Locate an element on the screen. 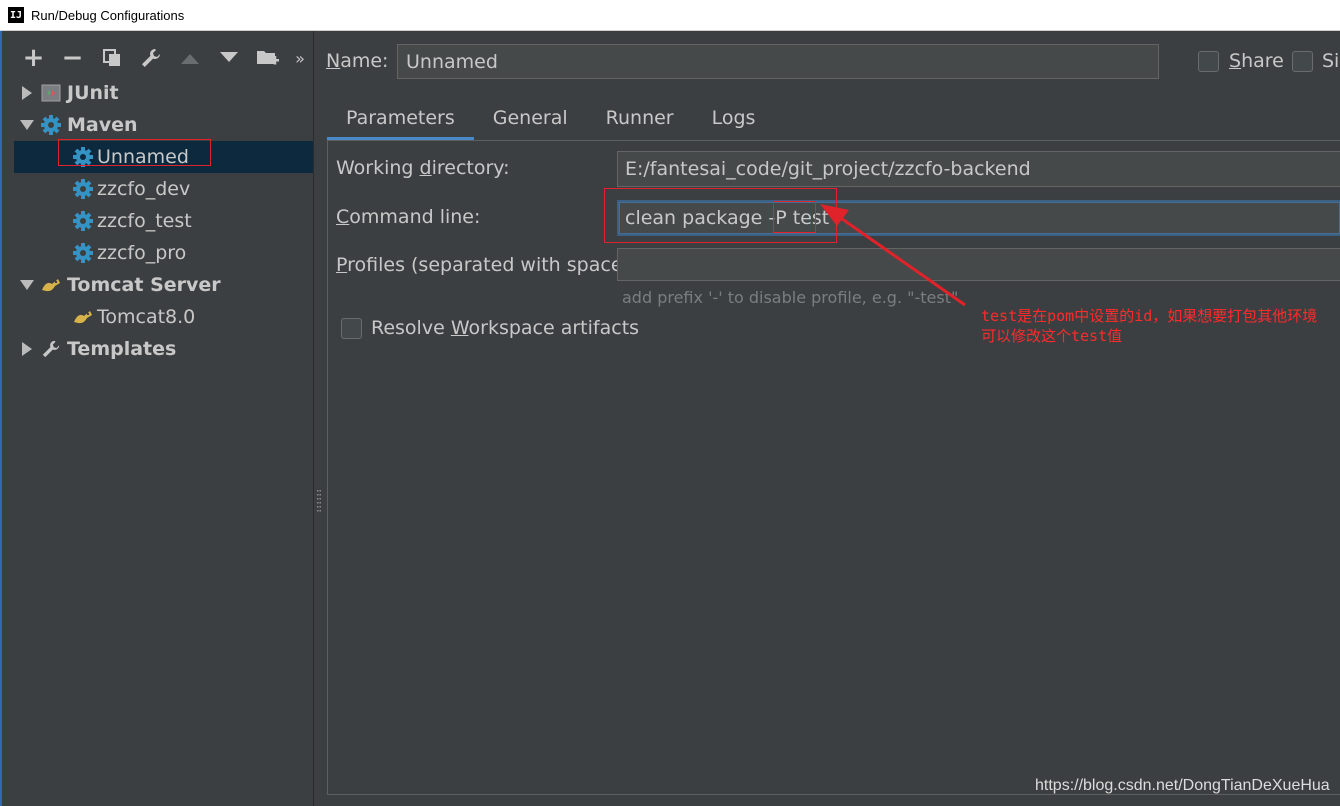 This screenshot has width=1340, height=806. tree-item-label: JUnit is located at coordinates (93, 93).